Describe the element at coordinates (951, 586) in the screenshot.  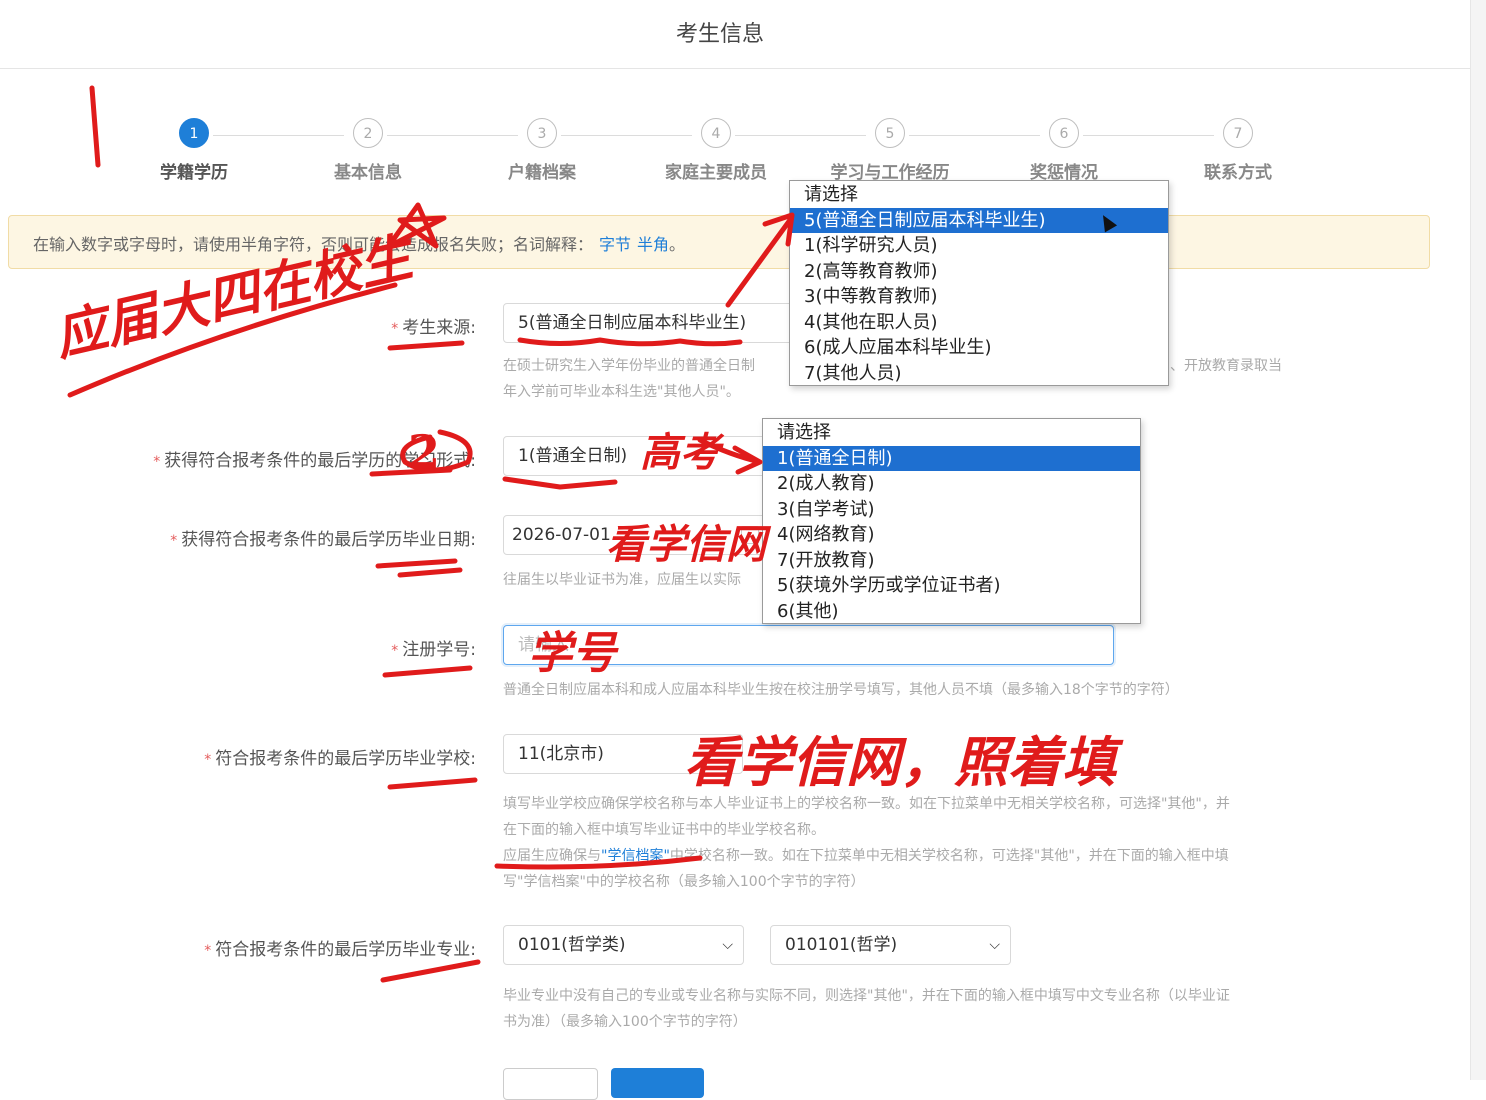
I see `dropdown-option: 5(获境外学历或学位证书者)` at that location.